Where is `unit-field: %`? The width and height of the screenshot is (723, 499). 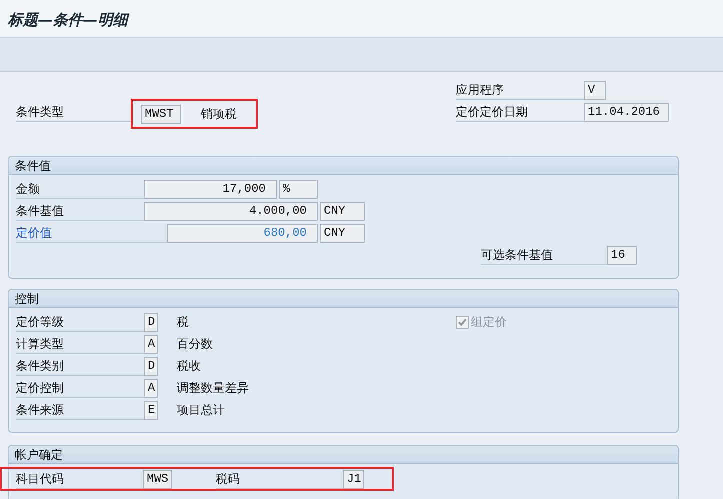
unit-field: % is located at coordinates (298, 189).